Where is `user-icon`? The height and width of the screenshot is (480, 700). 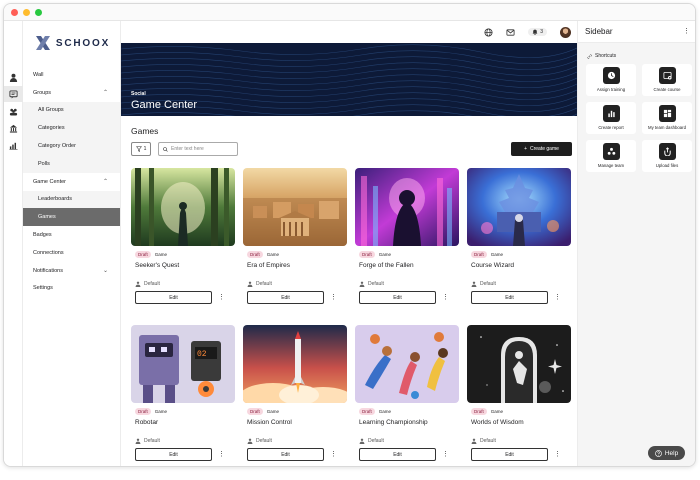
user-icon is located at coordinates (13, 77).